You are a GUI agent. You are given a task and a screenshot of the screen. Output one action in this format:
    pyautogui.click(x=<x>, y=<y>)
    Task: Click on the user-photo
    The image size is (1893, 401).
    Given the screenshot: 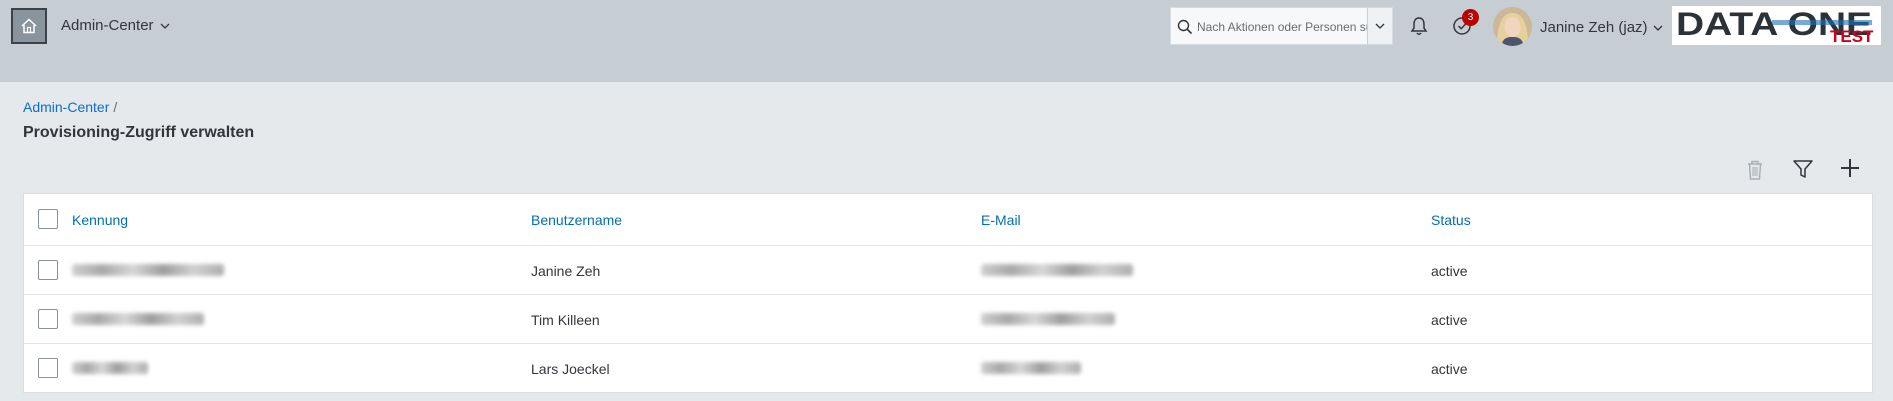 What is the action you would take?
    pyautogui.click(x=1512, y=26)
    